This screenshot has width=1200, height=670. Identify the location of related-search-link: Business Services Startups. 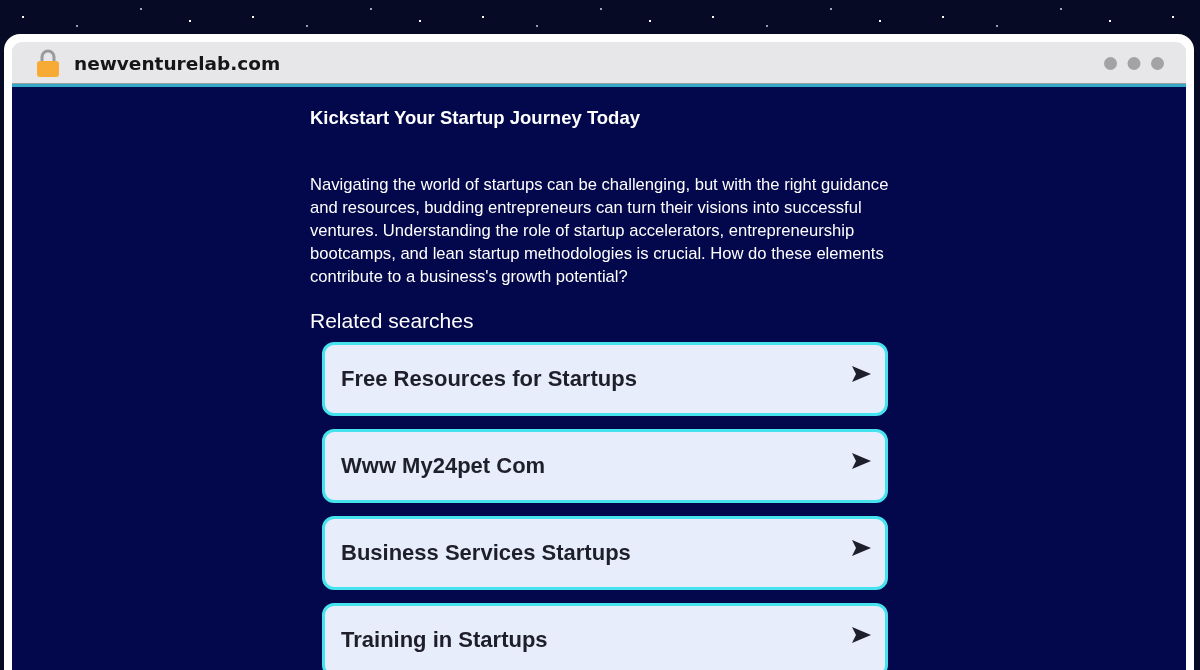
(605, 553).